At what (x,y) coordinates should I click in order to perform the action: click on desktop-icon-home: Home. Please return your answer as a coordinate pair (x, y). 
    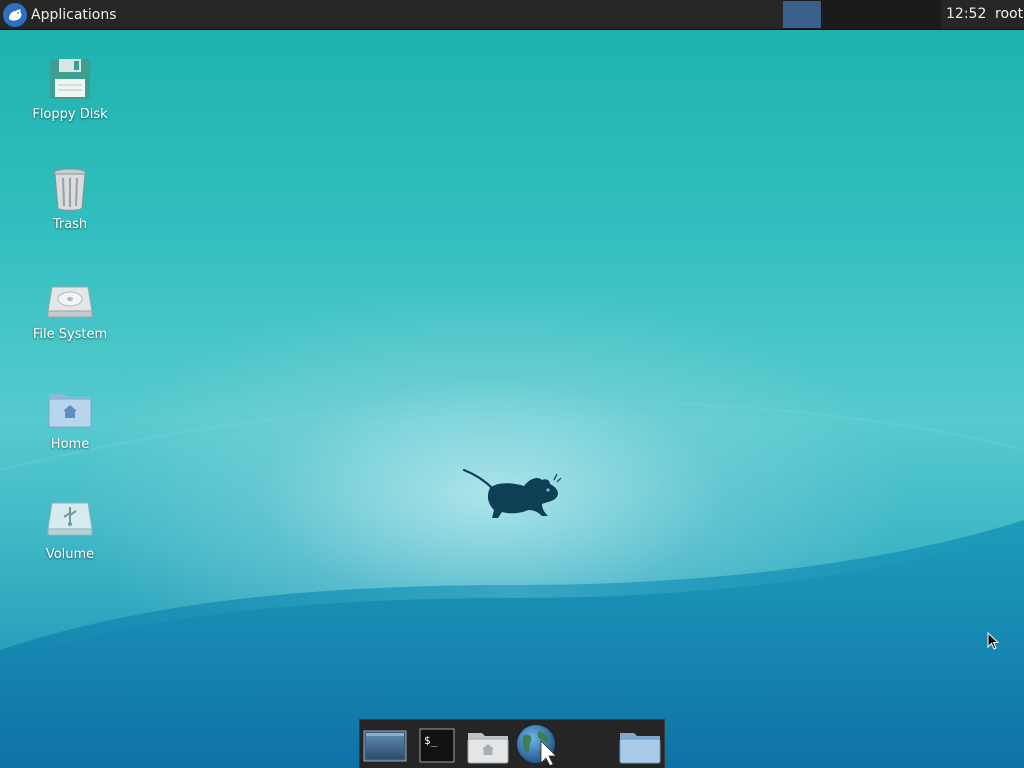
    Looking at the image, I should click on (70, 418).